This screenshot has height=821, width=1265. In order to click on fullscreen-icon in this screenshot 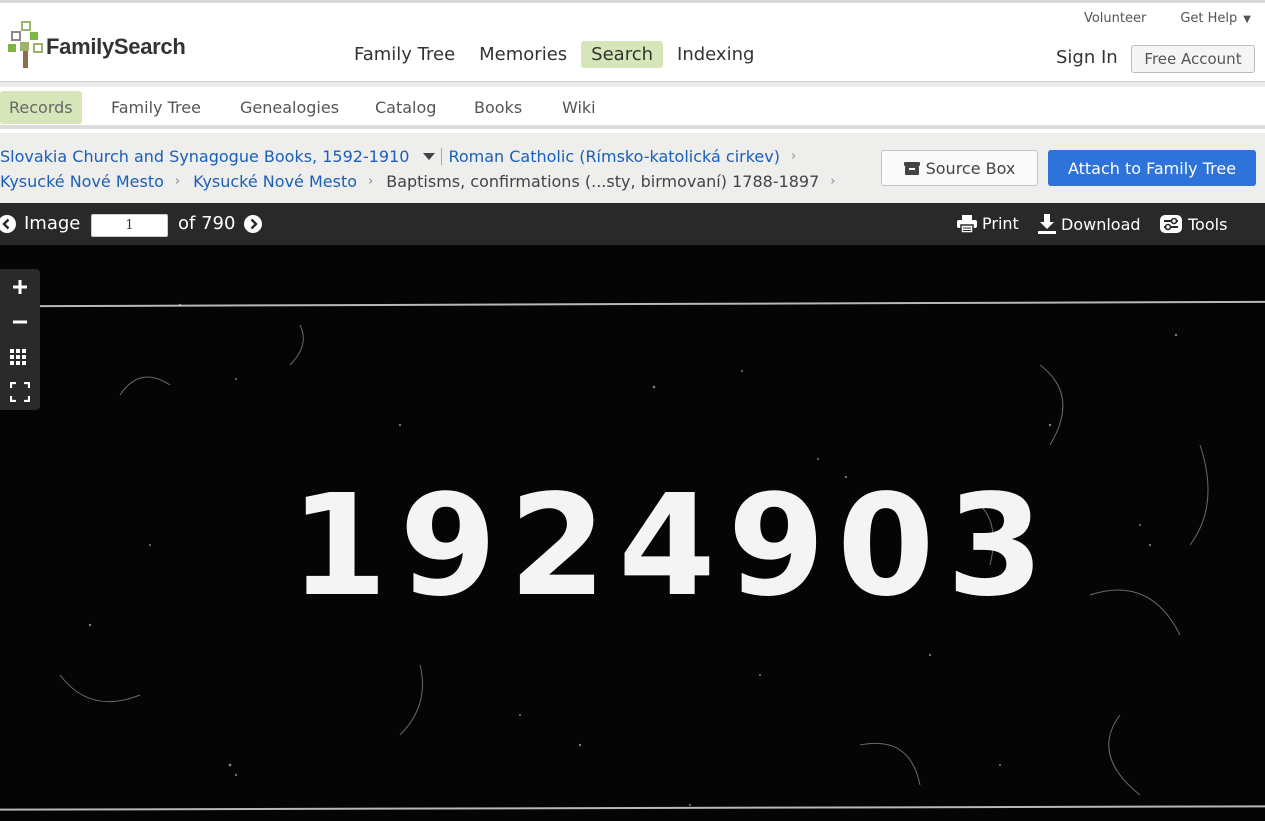, I will do `click(20, 391)`.